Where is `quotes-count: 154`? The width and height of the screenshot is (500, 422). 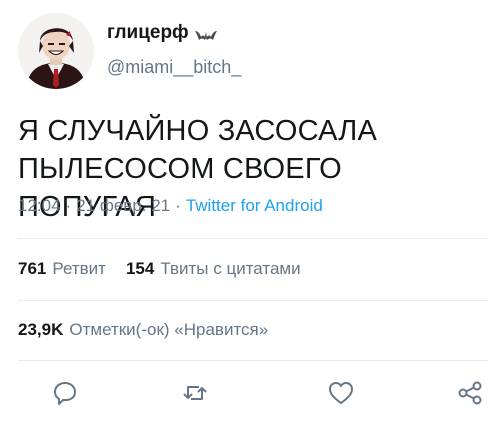 quotes-count: 154 is located at coordinates (140, 268).